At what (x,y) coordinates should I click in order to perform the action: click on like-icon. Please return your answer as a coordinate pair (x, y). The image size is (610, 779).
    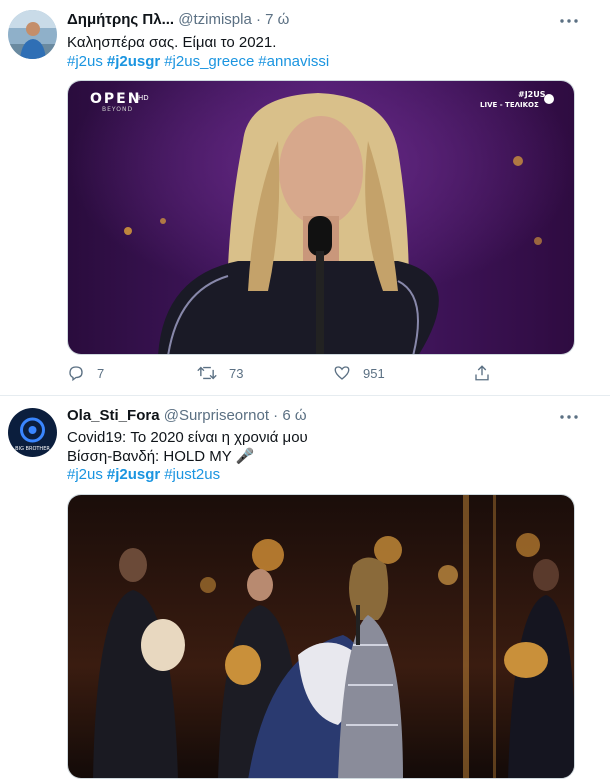
    Looking at the image, I should click on (342, 373).